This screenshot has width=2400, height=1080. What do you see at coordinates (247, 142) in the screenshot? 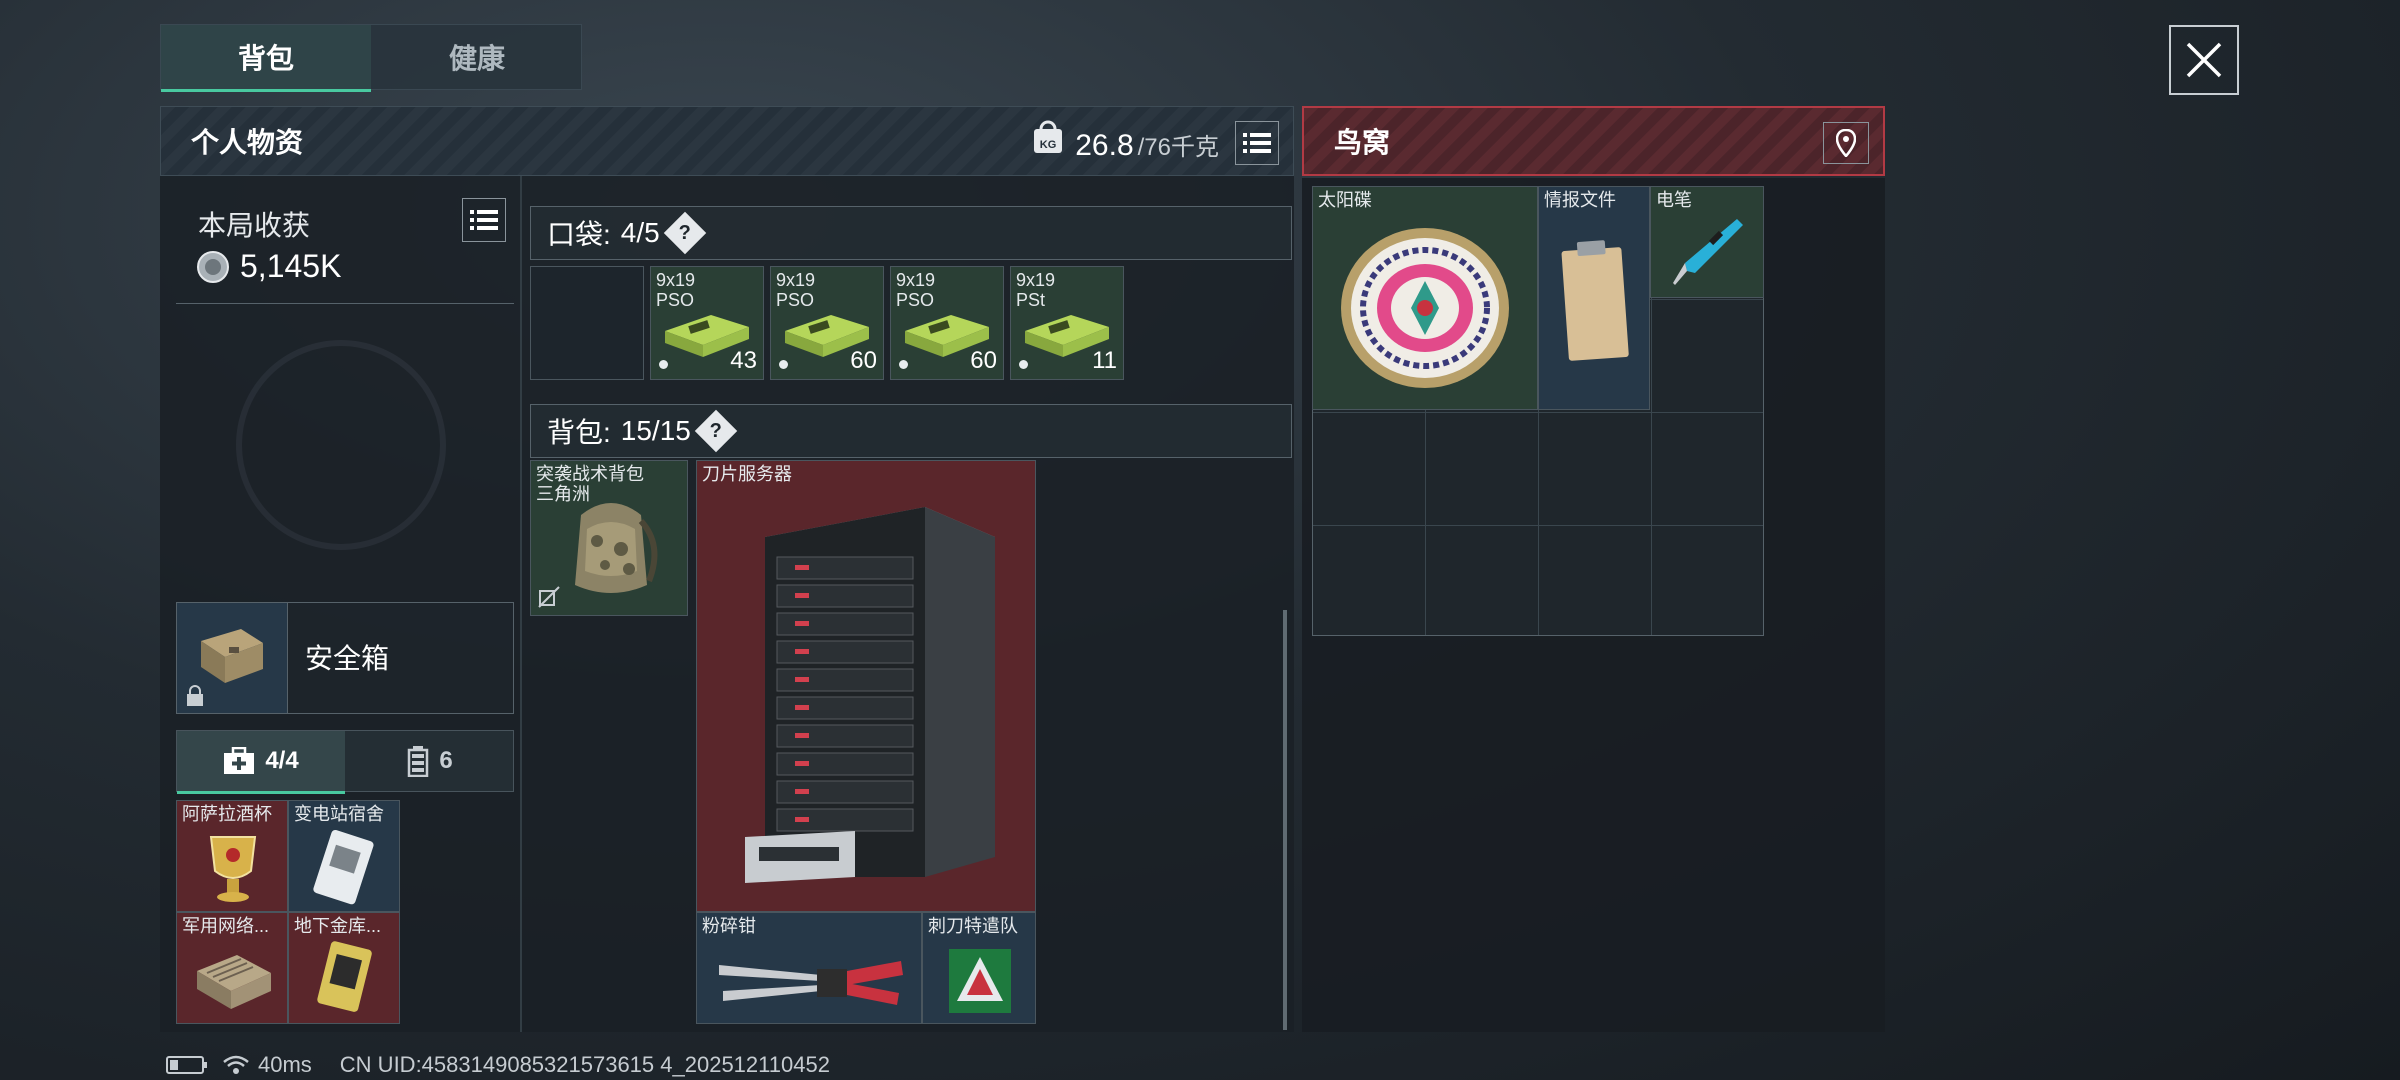
I see `personal-title: 个人物资` at bounding box center [247, 142].